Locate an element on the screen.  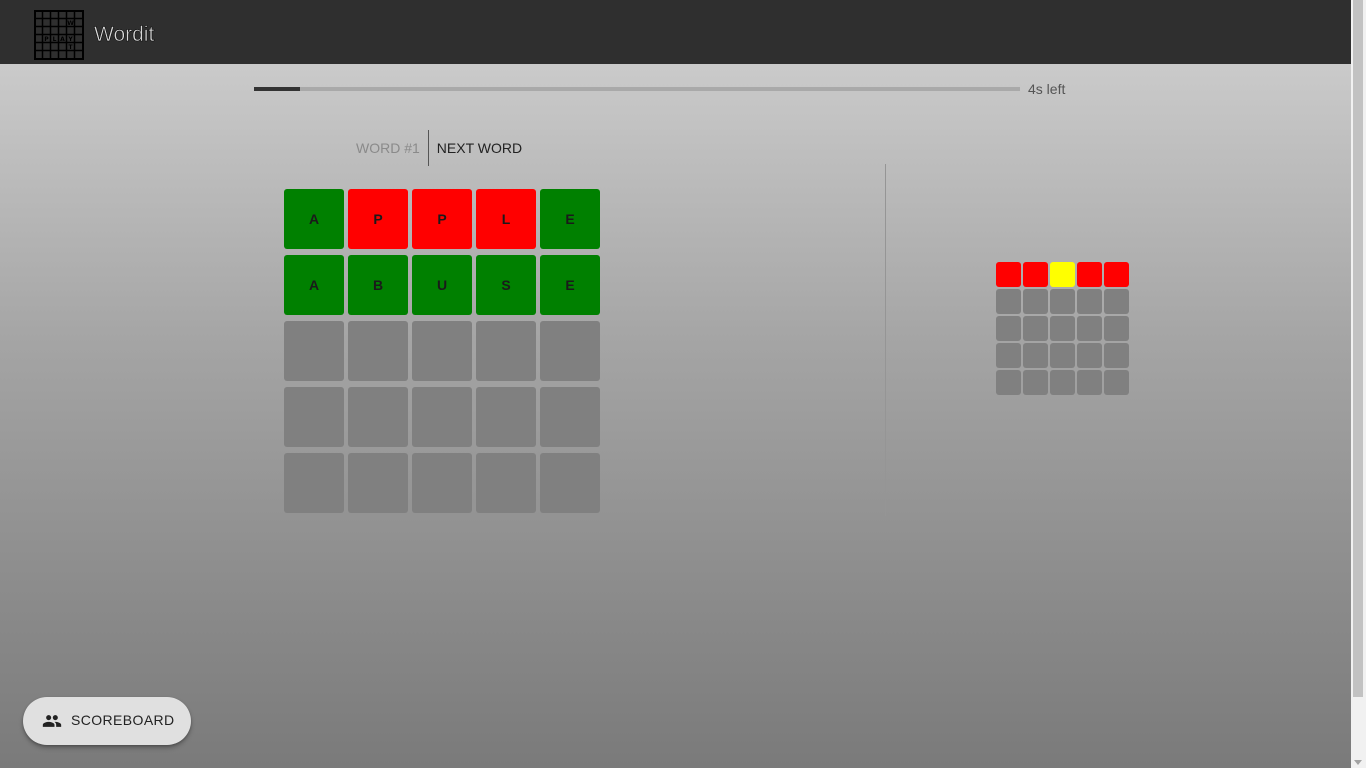
opponent-board is located at coordinates (1062, 328).